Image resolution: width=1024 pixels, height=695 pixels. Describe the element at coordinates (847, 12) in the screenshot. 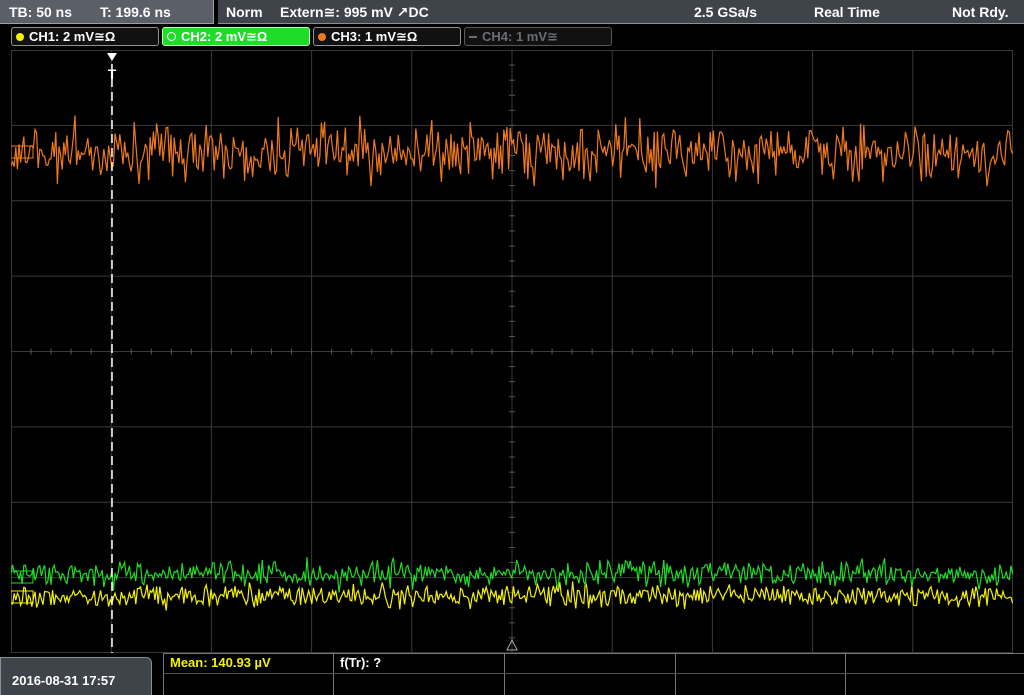

I see `acquisition-mode: Real Time` at that location.